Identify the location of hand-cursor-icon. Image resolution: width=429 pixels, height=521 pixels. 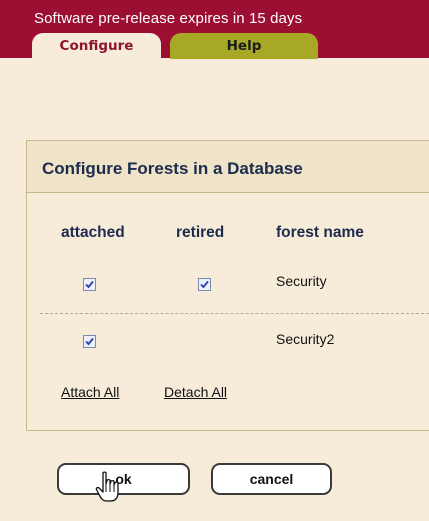
(107, 486).